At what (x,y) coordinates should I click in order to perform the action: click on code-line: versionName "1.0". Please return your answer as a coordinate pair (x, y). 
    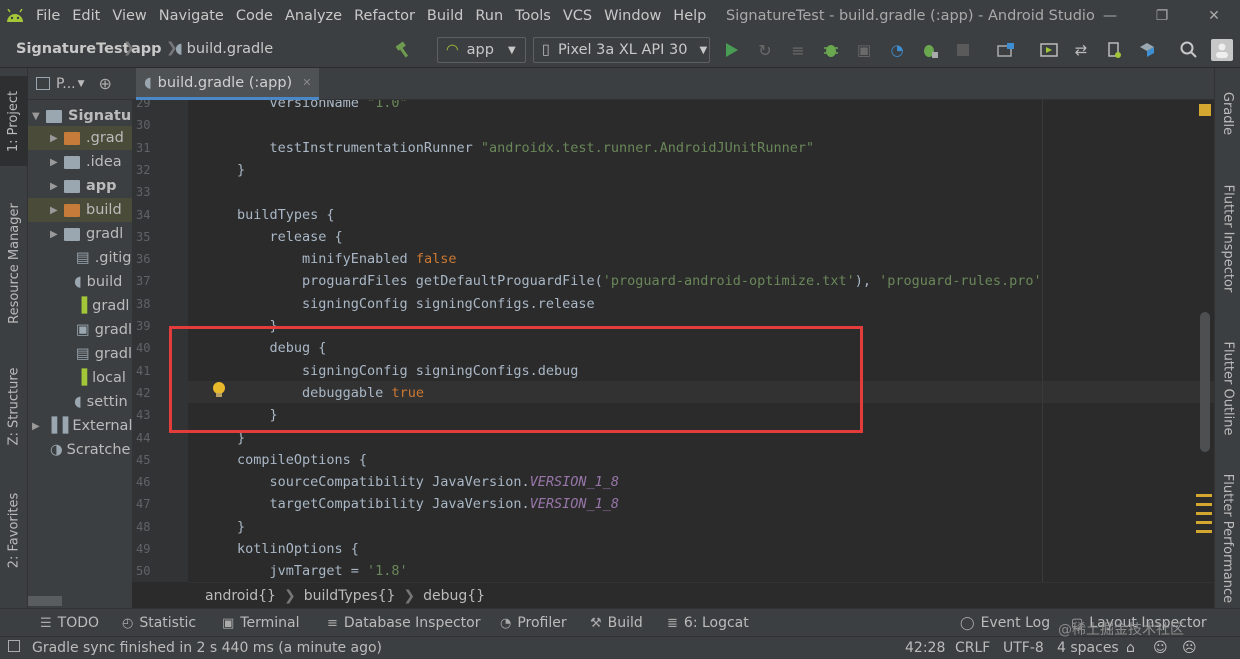
    Looking at the image, I should click on (322, 107).